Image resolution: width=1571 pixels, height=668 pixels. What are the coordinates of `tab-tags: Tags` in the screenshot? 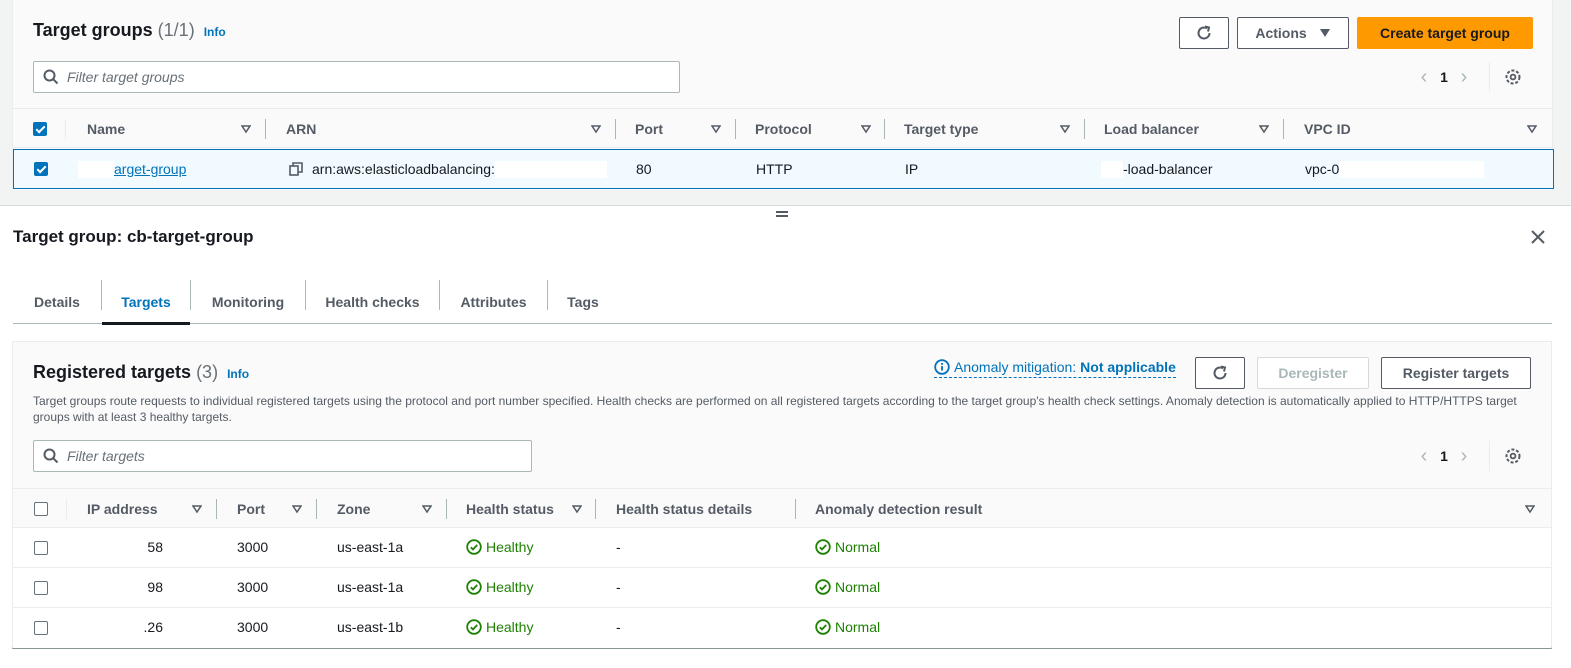 It's located at (583, 302).